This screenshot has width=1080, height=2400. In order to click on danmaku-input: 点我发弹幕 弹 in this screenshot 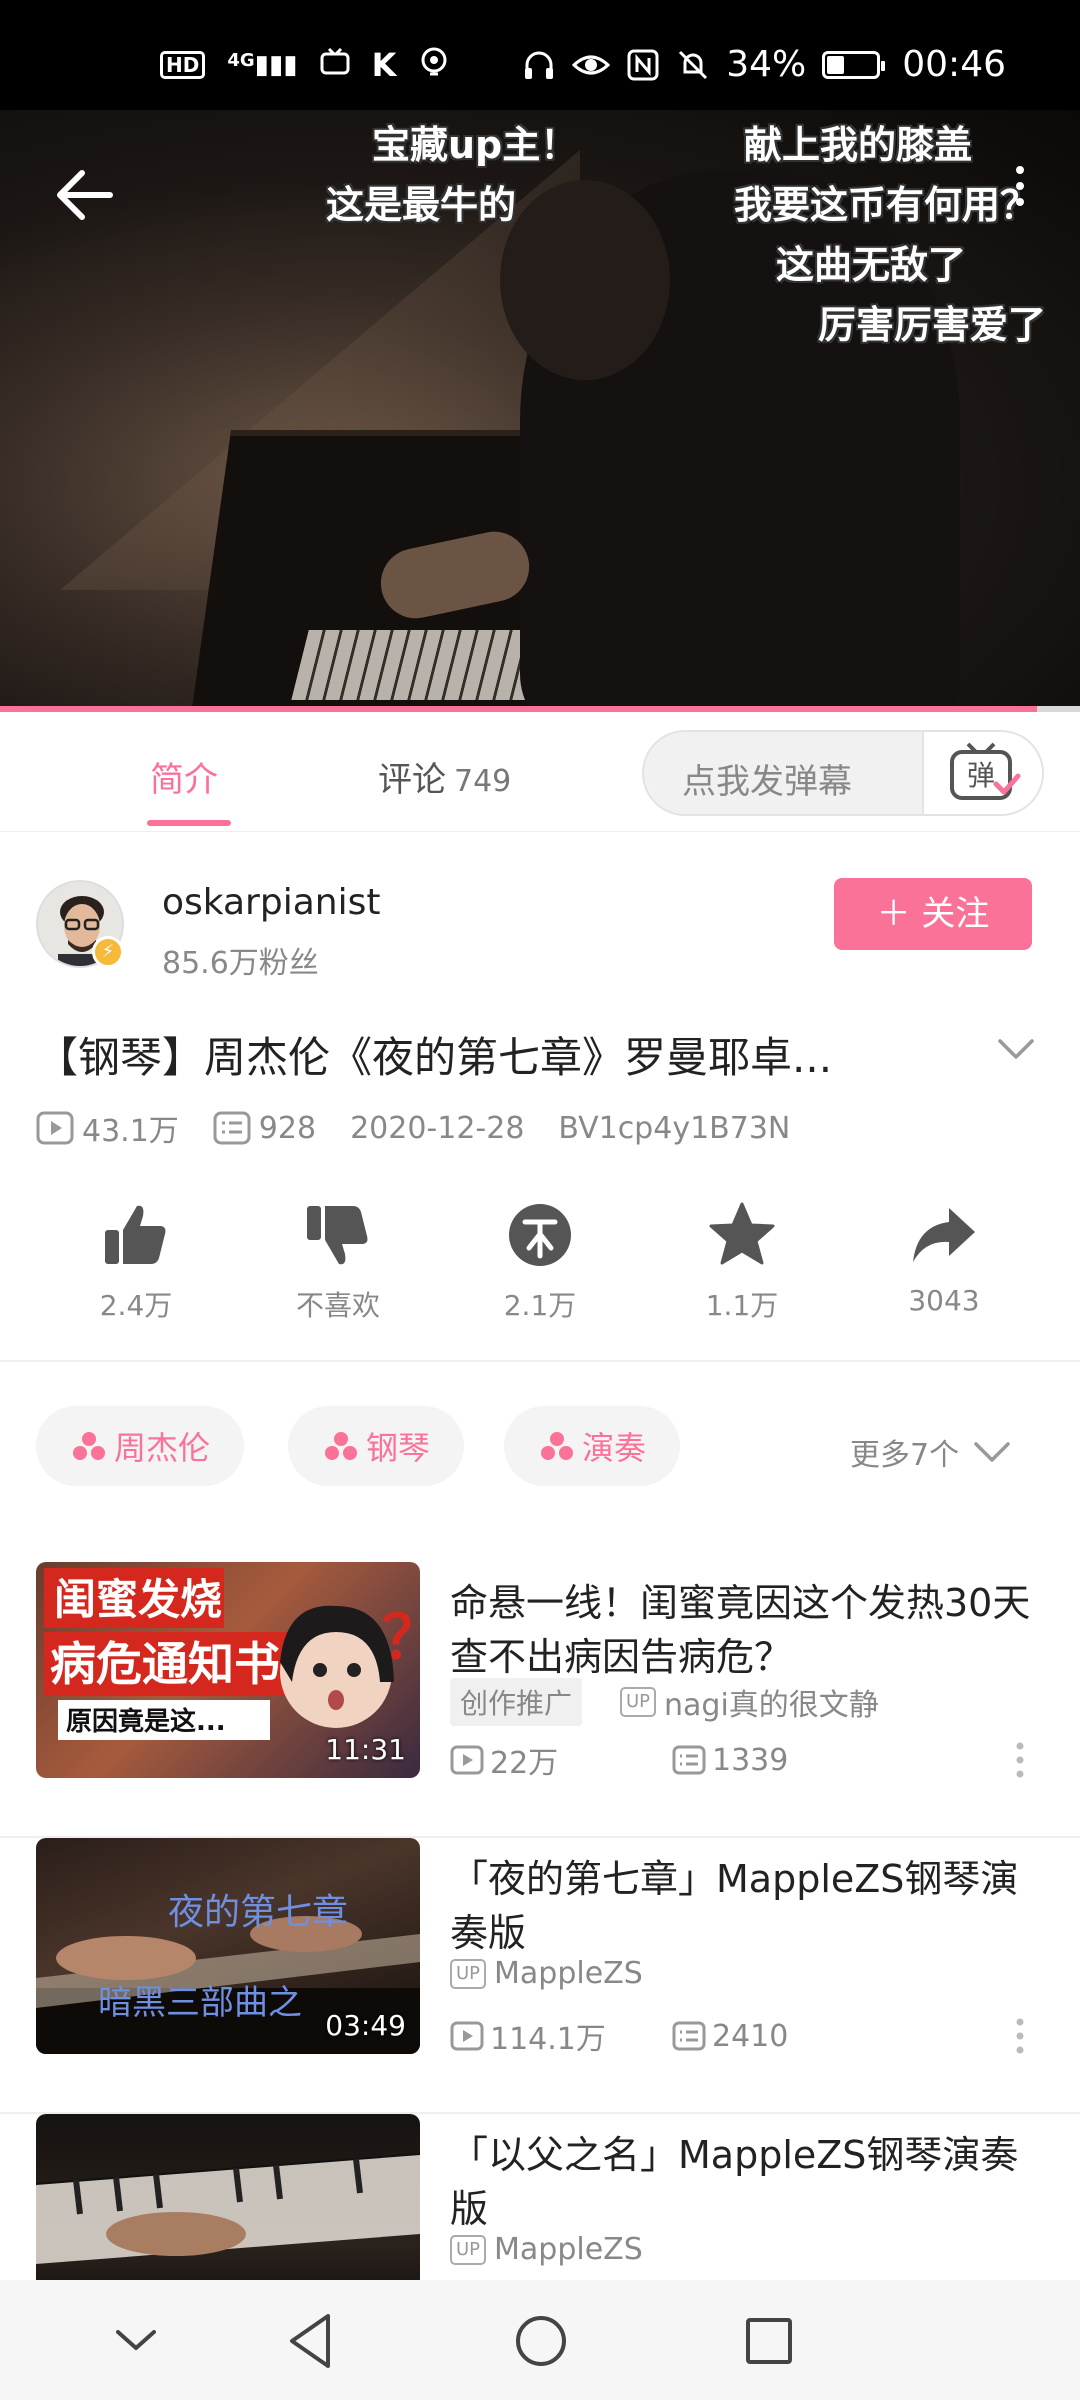, I will do `click(843, 773)`.